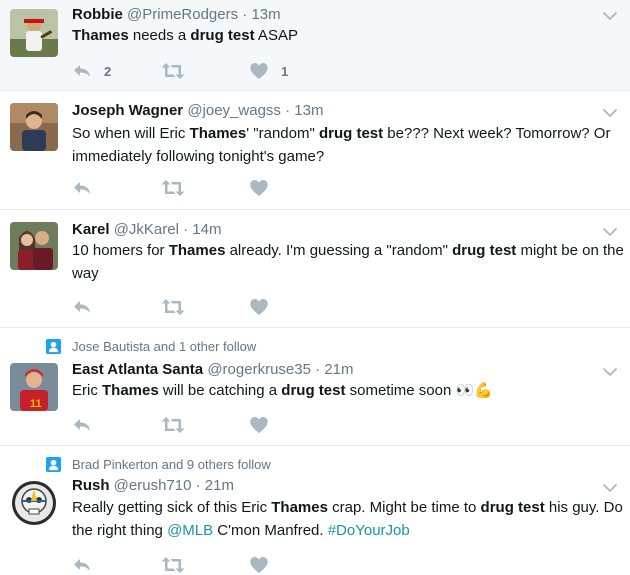 This screenshot has width=630, height=575. I want to click on tweet-header: East Atlanta Santa @rogerkruse35 · 21m, so click(212, 370).